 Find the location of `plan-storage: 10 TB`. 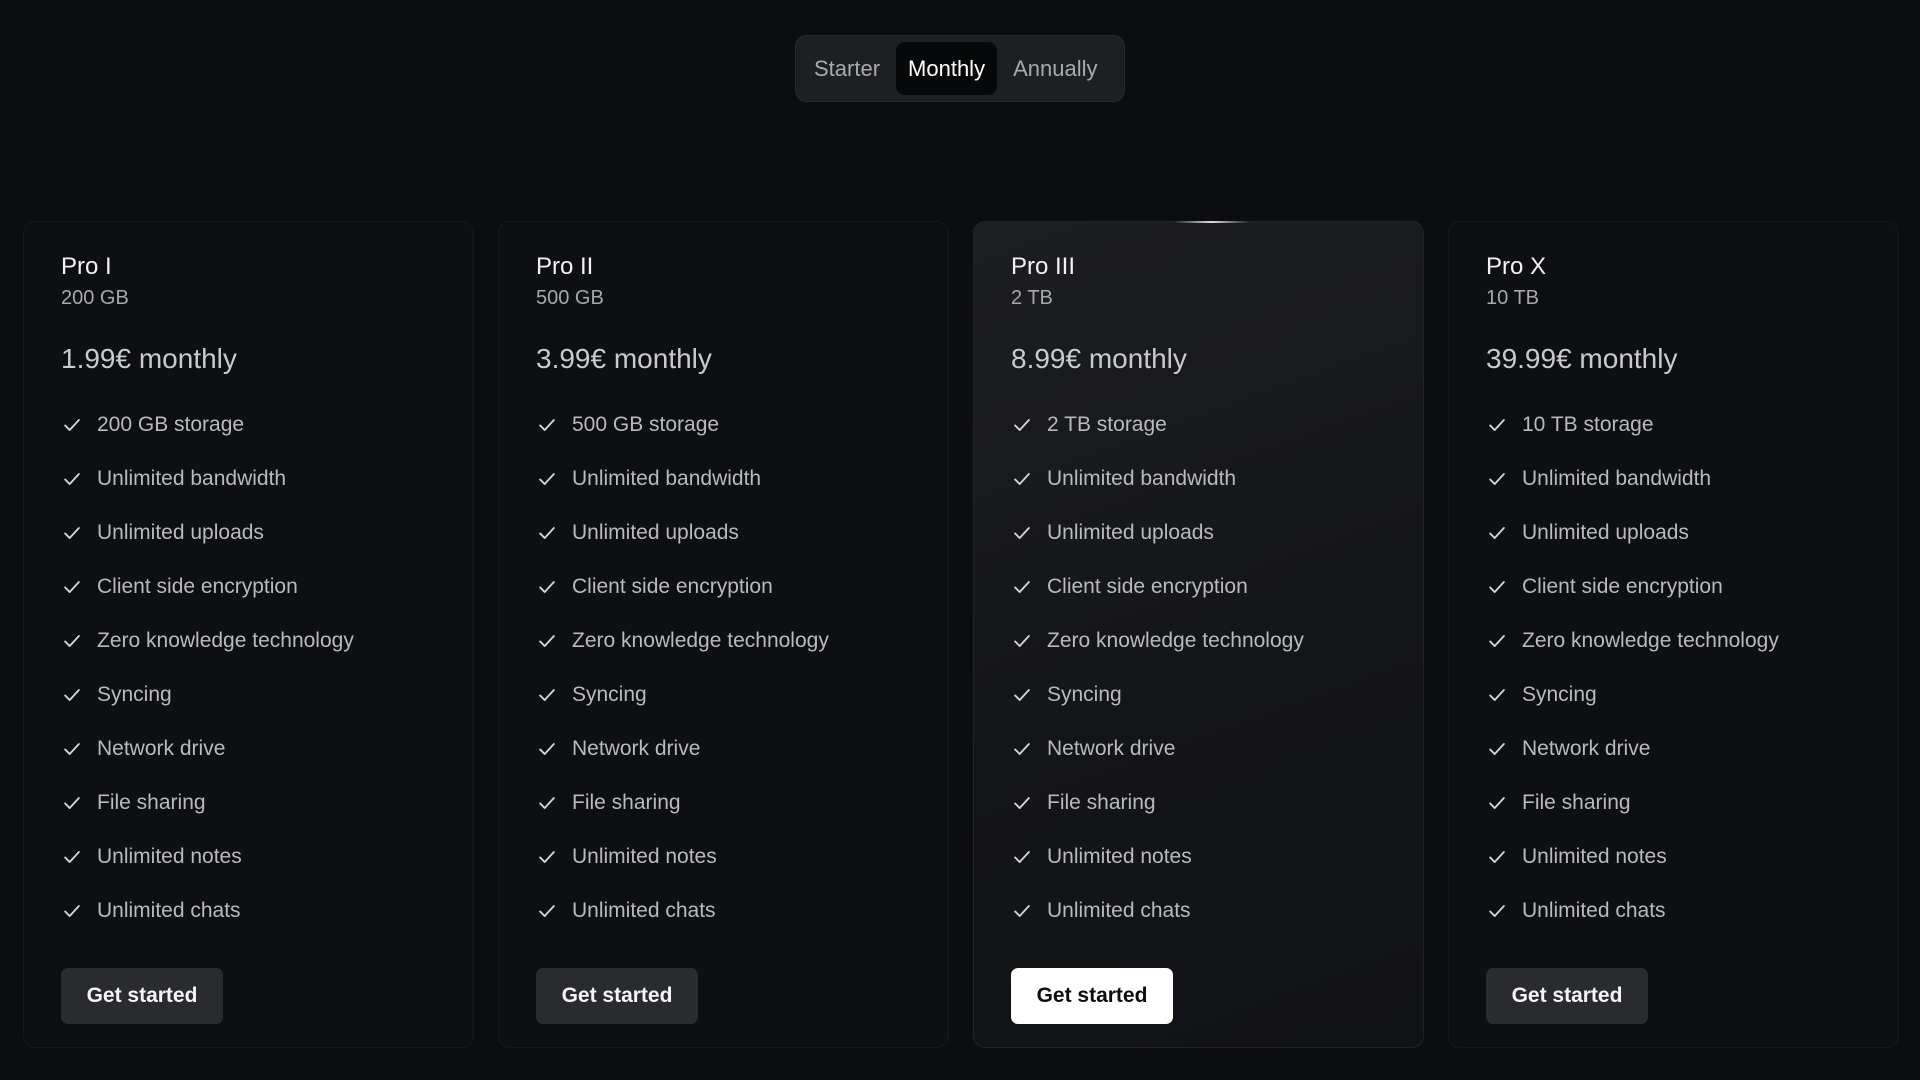

plan-storage: 10 TB is located at coordinates (1512, 298).